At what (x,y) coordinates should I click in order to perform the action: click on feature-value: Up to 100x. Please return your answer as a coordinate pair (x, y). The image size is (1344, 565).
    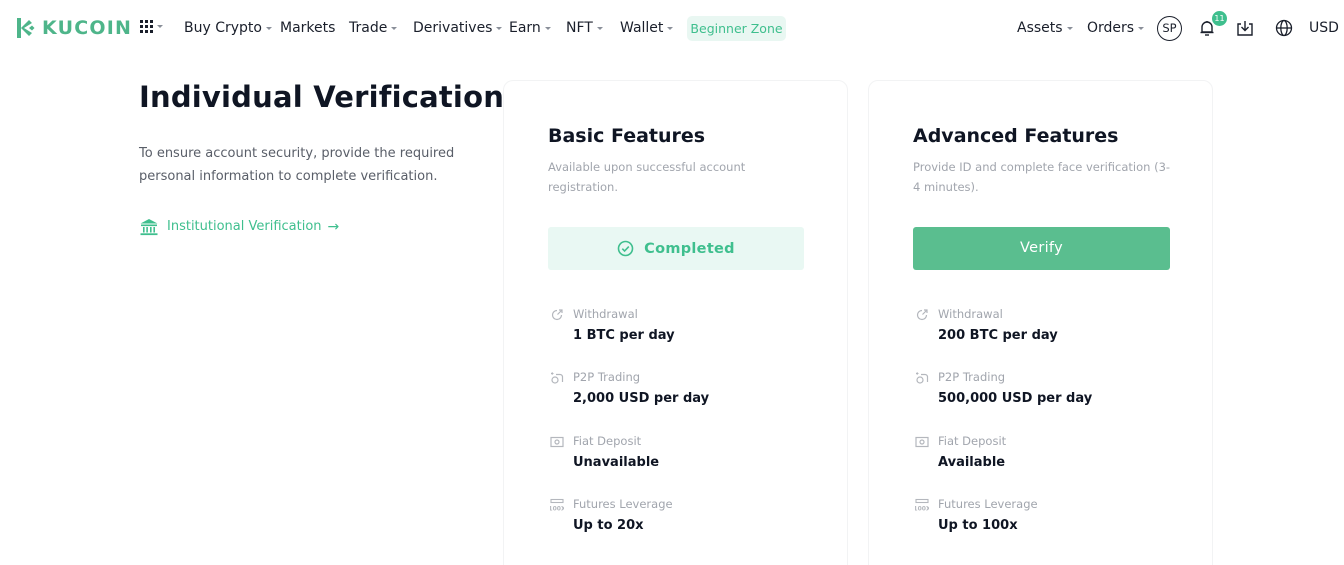
    Looking at the image, I should click on (978, 525).